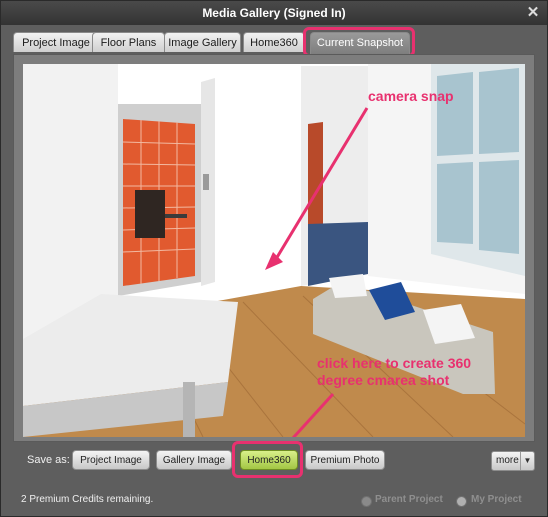 The image size is (548, 517). Describe the element at coordinates (409, 499) in the screenshot. I see `parent-project-label: Parent Project` at that location.